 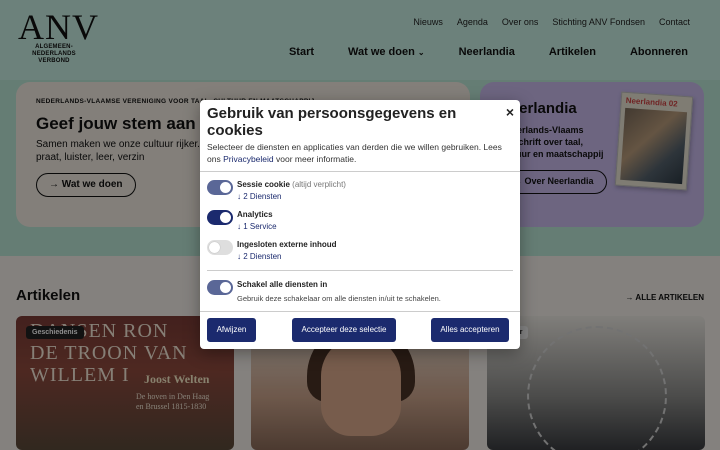 I want to click on accept-selection-button: Accepteer deze selectie, so click(x=344, y=330).